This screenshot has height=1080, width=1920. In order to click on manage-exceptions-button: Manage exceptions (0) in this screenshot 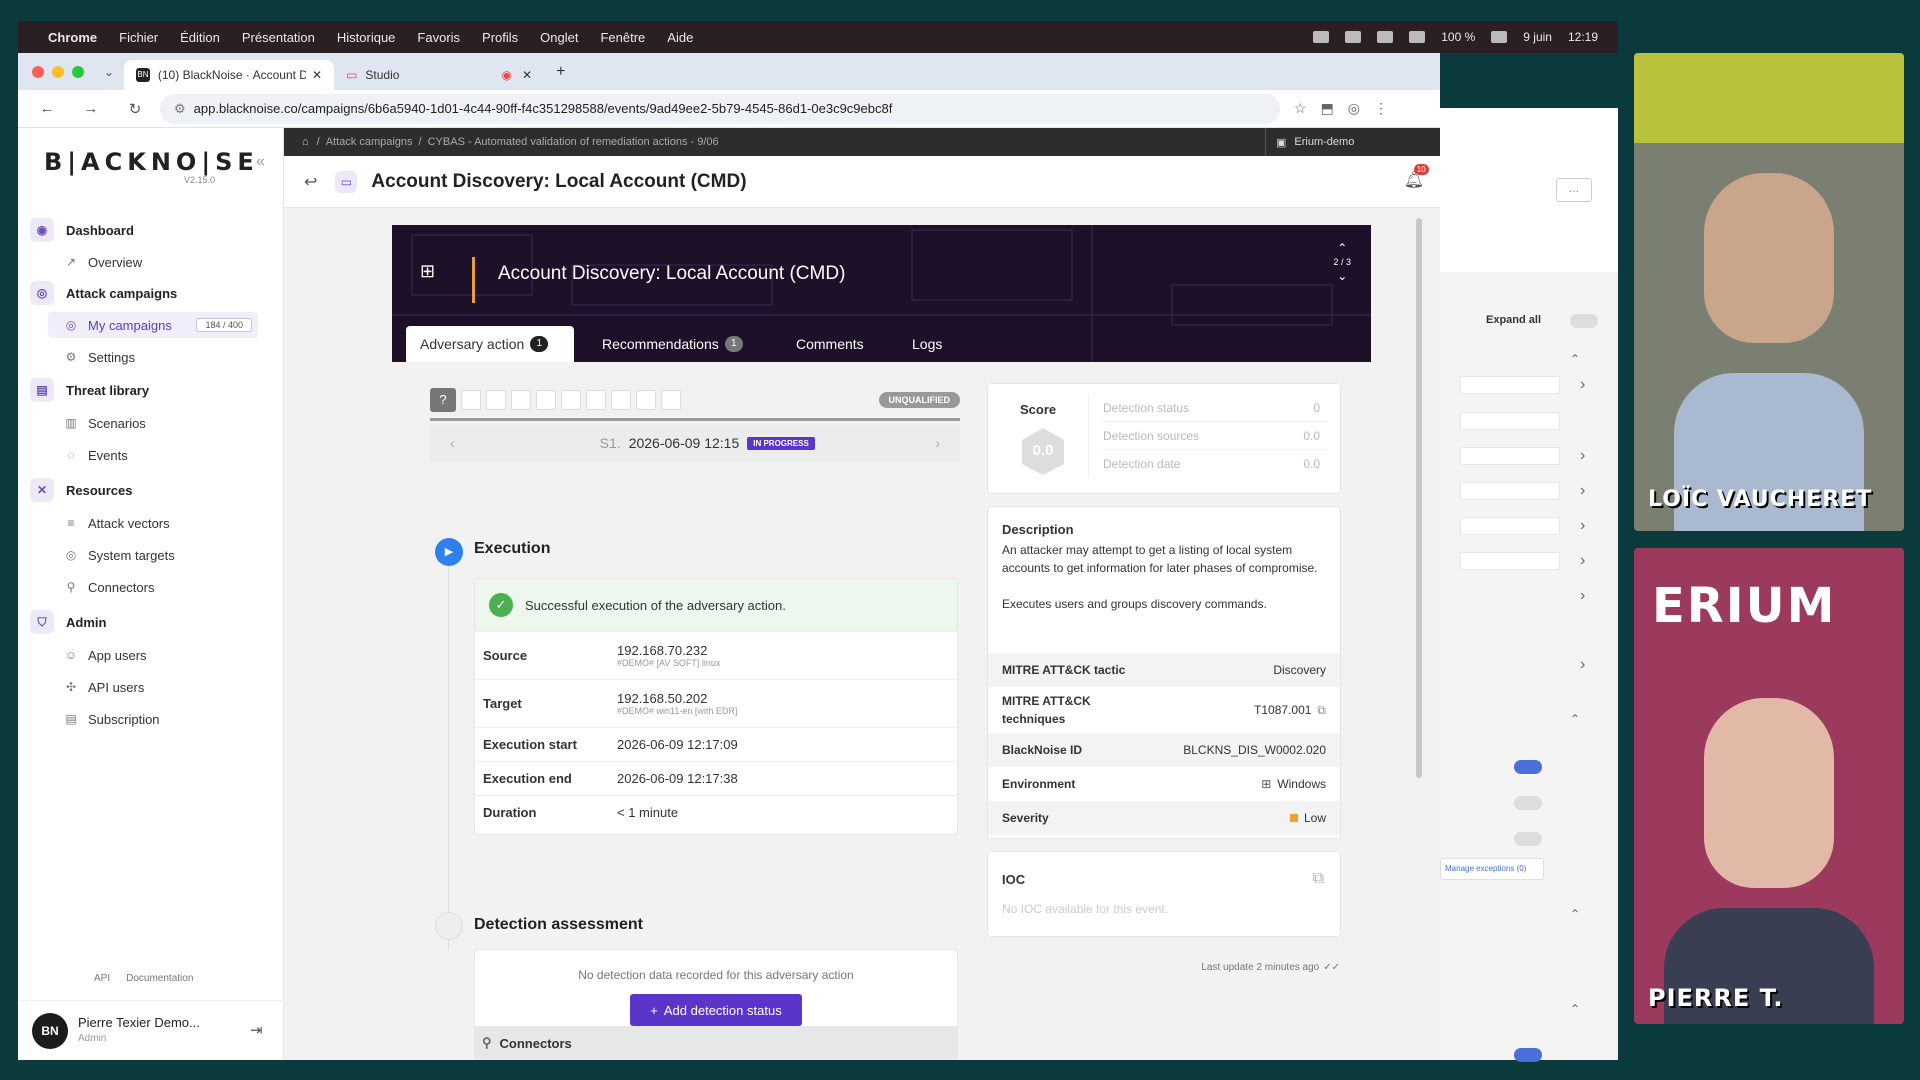, I will do `click(1492, 869)`.